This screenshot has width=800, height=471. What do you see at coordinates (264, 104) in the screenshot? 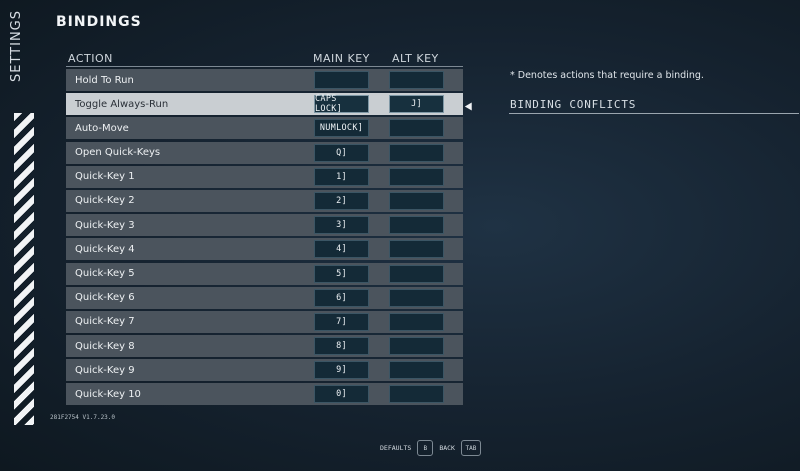
I see `binding-row-toggle-always-run: Toggle Always-Run CAPS LOCK] J]` at bounding box center [264, 104].